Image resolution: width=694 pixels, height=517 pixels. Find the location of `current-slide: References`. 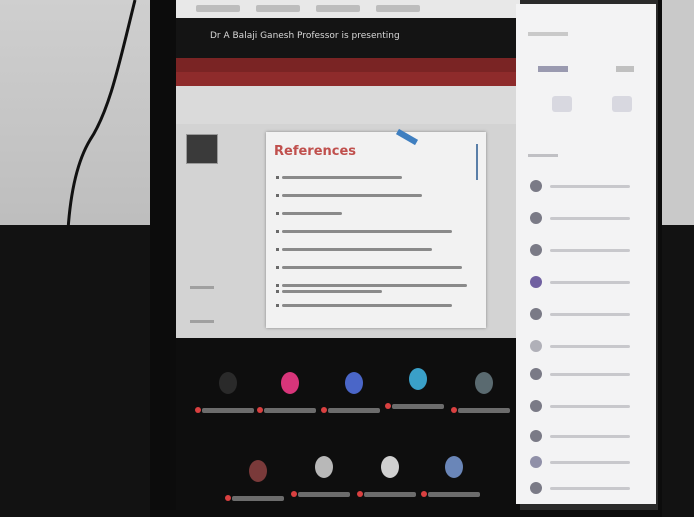

current-slide: References is located at coordinates (376, 228).